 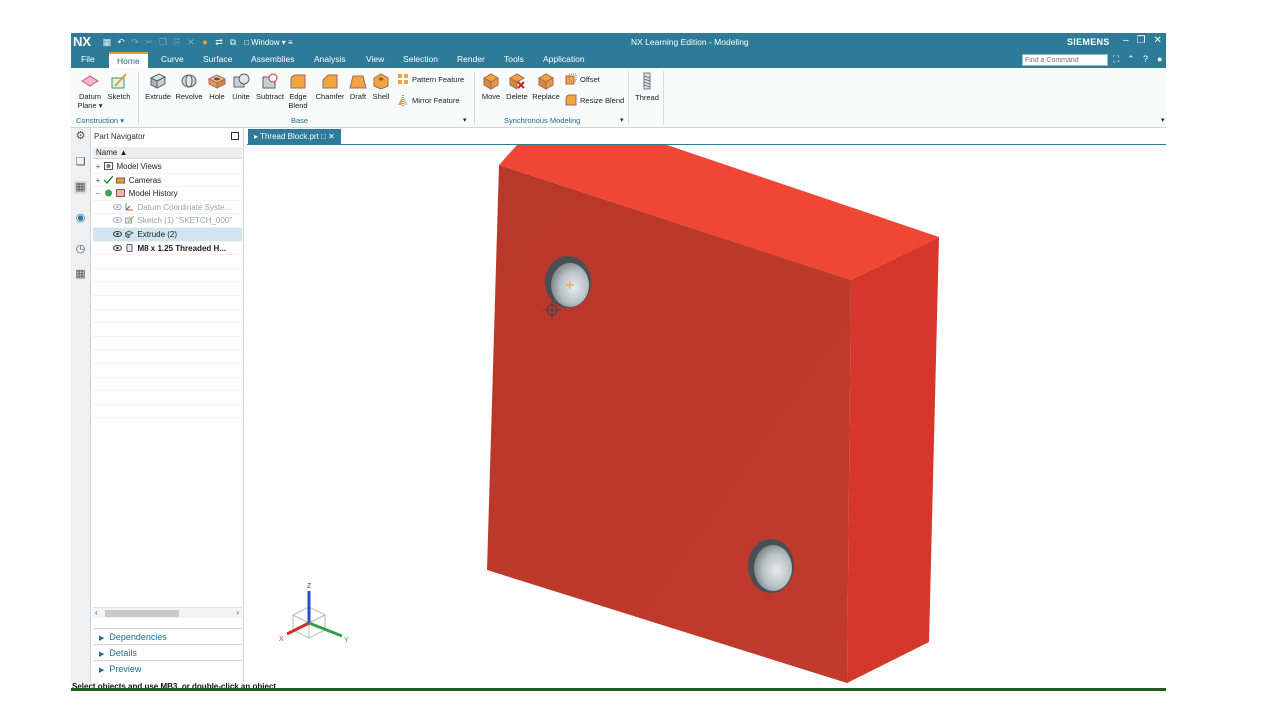 I want to click on reuse-library-icon: ▦, so click(x=80, y=274).